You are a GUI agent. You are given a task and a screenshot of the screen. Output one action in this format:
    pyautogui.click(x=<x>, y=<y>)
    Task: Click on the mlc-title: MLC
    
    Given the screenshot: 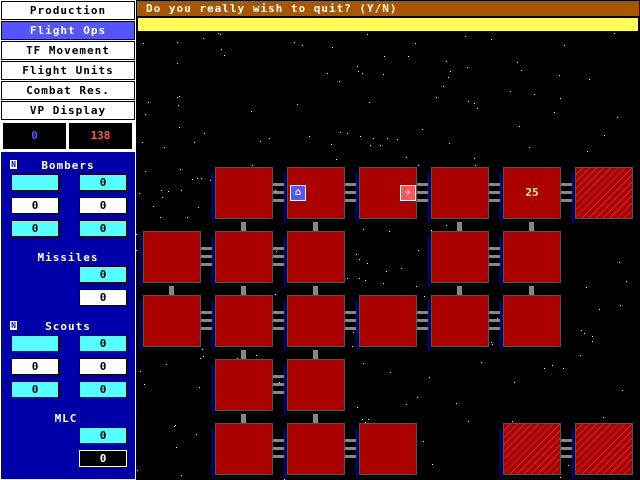 What is the action you would take?
    pyautogui.click(x=66, y=418)
    